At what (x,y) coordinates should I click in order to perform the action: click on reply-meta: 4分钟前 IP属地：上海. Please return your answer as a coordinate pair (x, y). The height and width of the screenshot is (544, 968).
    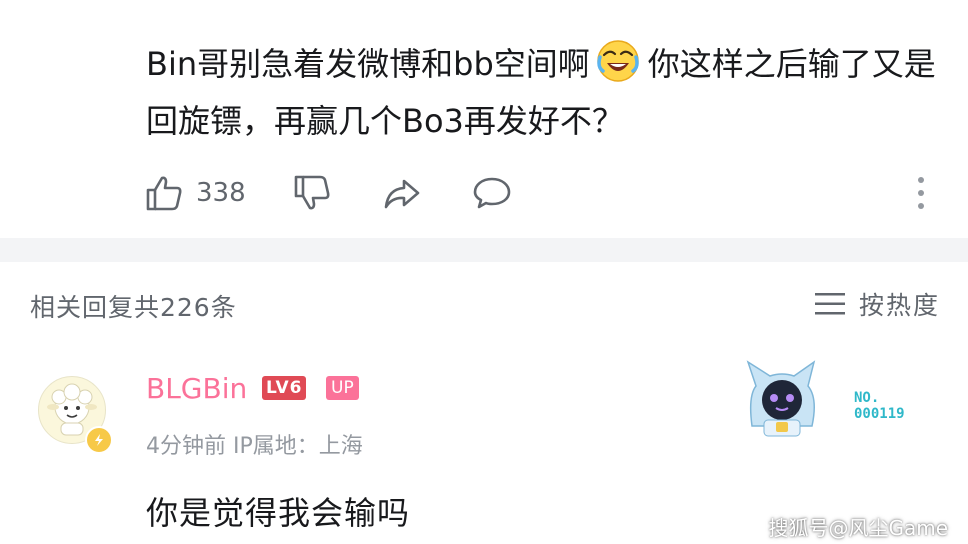
    Looking at the image, I should click on (254, 446).